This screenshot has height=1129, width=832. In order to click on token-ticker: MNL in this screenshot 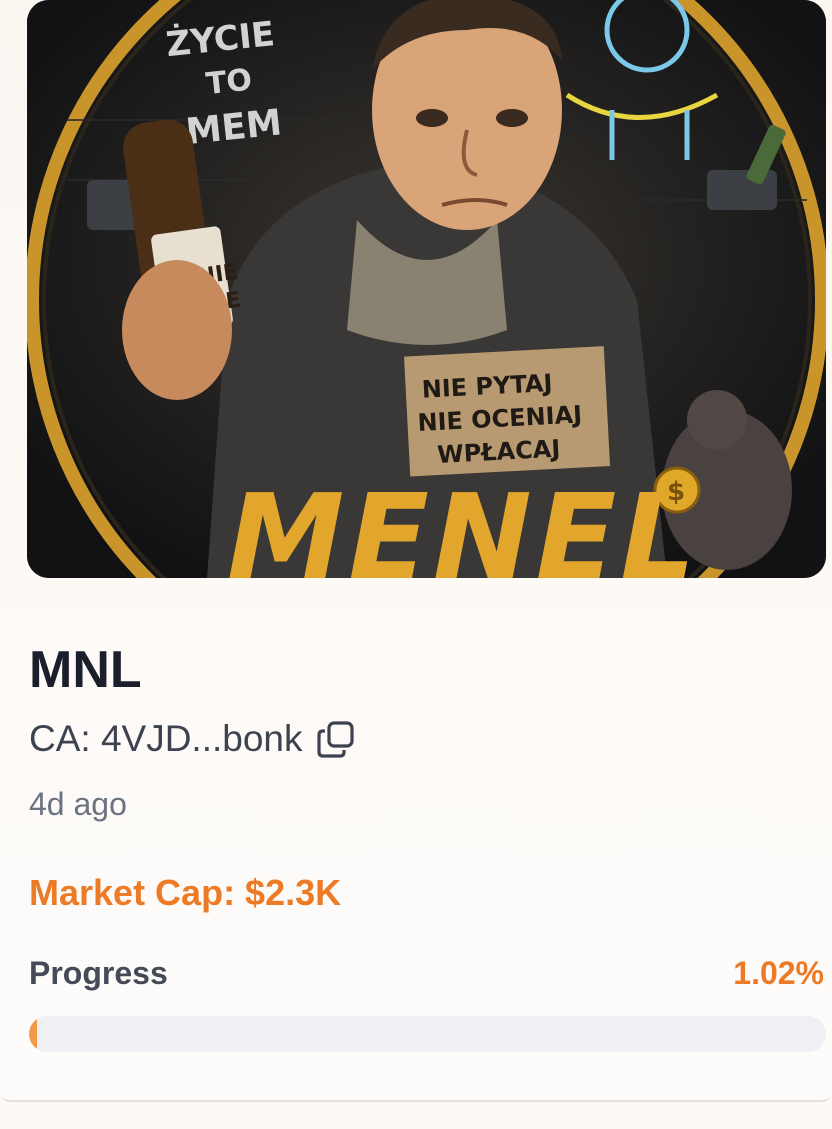, I will do `click(85, 670)`.